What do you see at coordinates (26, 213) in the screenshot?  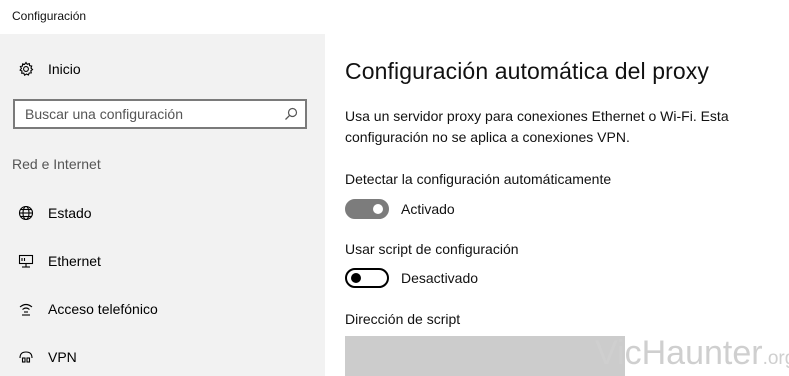 I see `globe-icon` at bounding box center [26, 213].